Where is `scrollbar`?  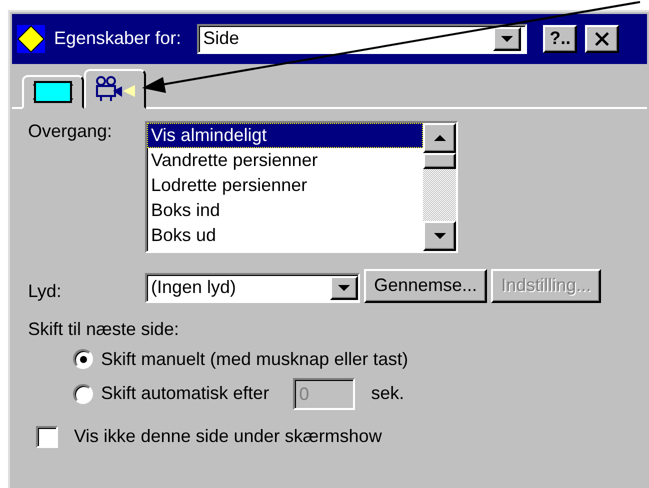
scrollbar is located at coordinates (439, 187).